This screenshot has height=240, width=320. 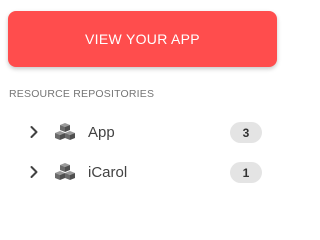 I want to click on count-badge: 3, so click(x=246, y=132).